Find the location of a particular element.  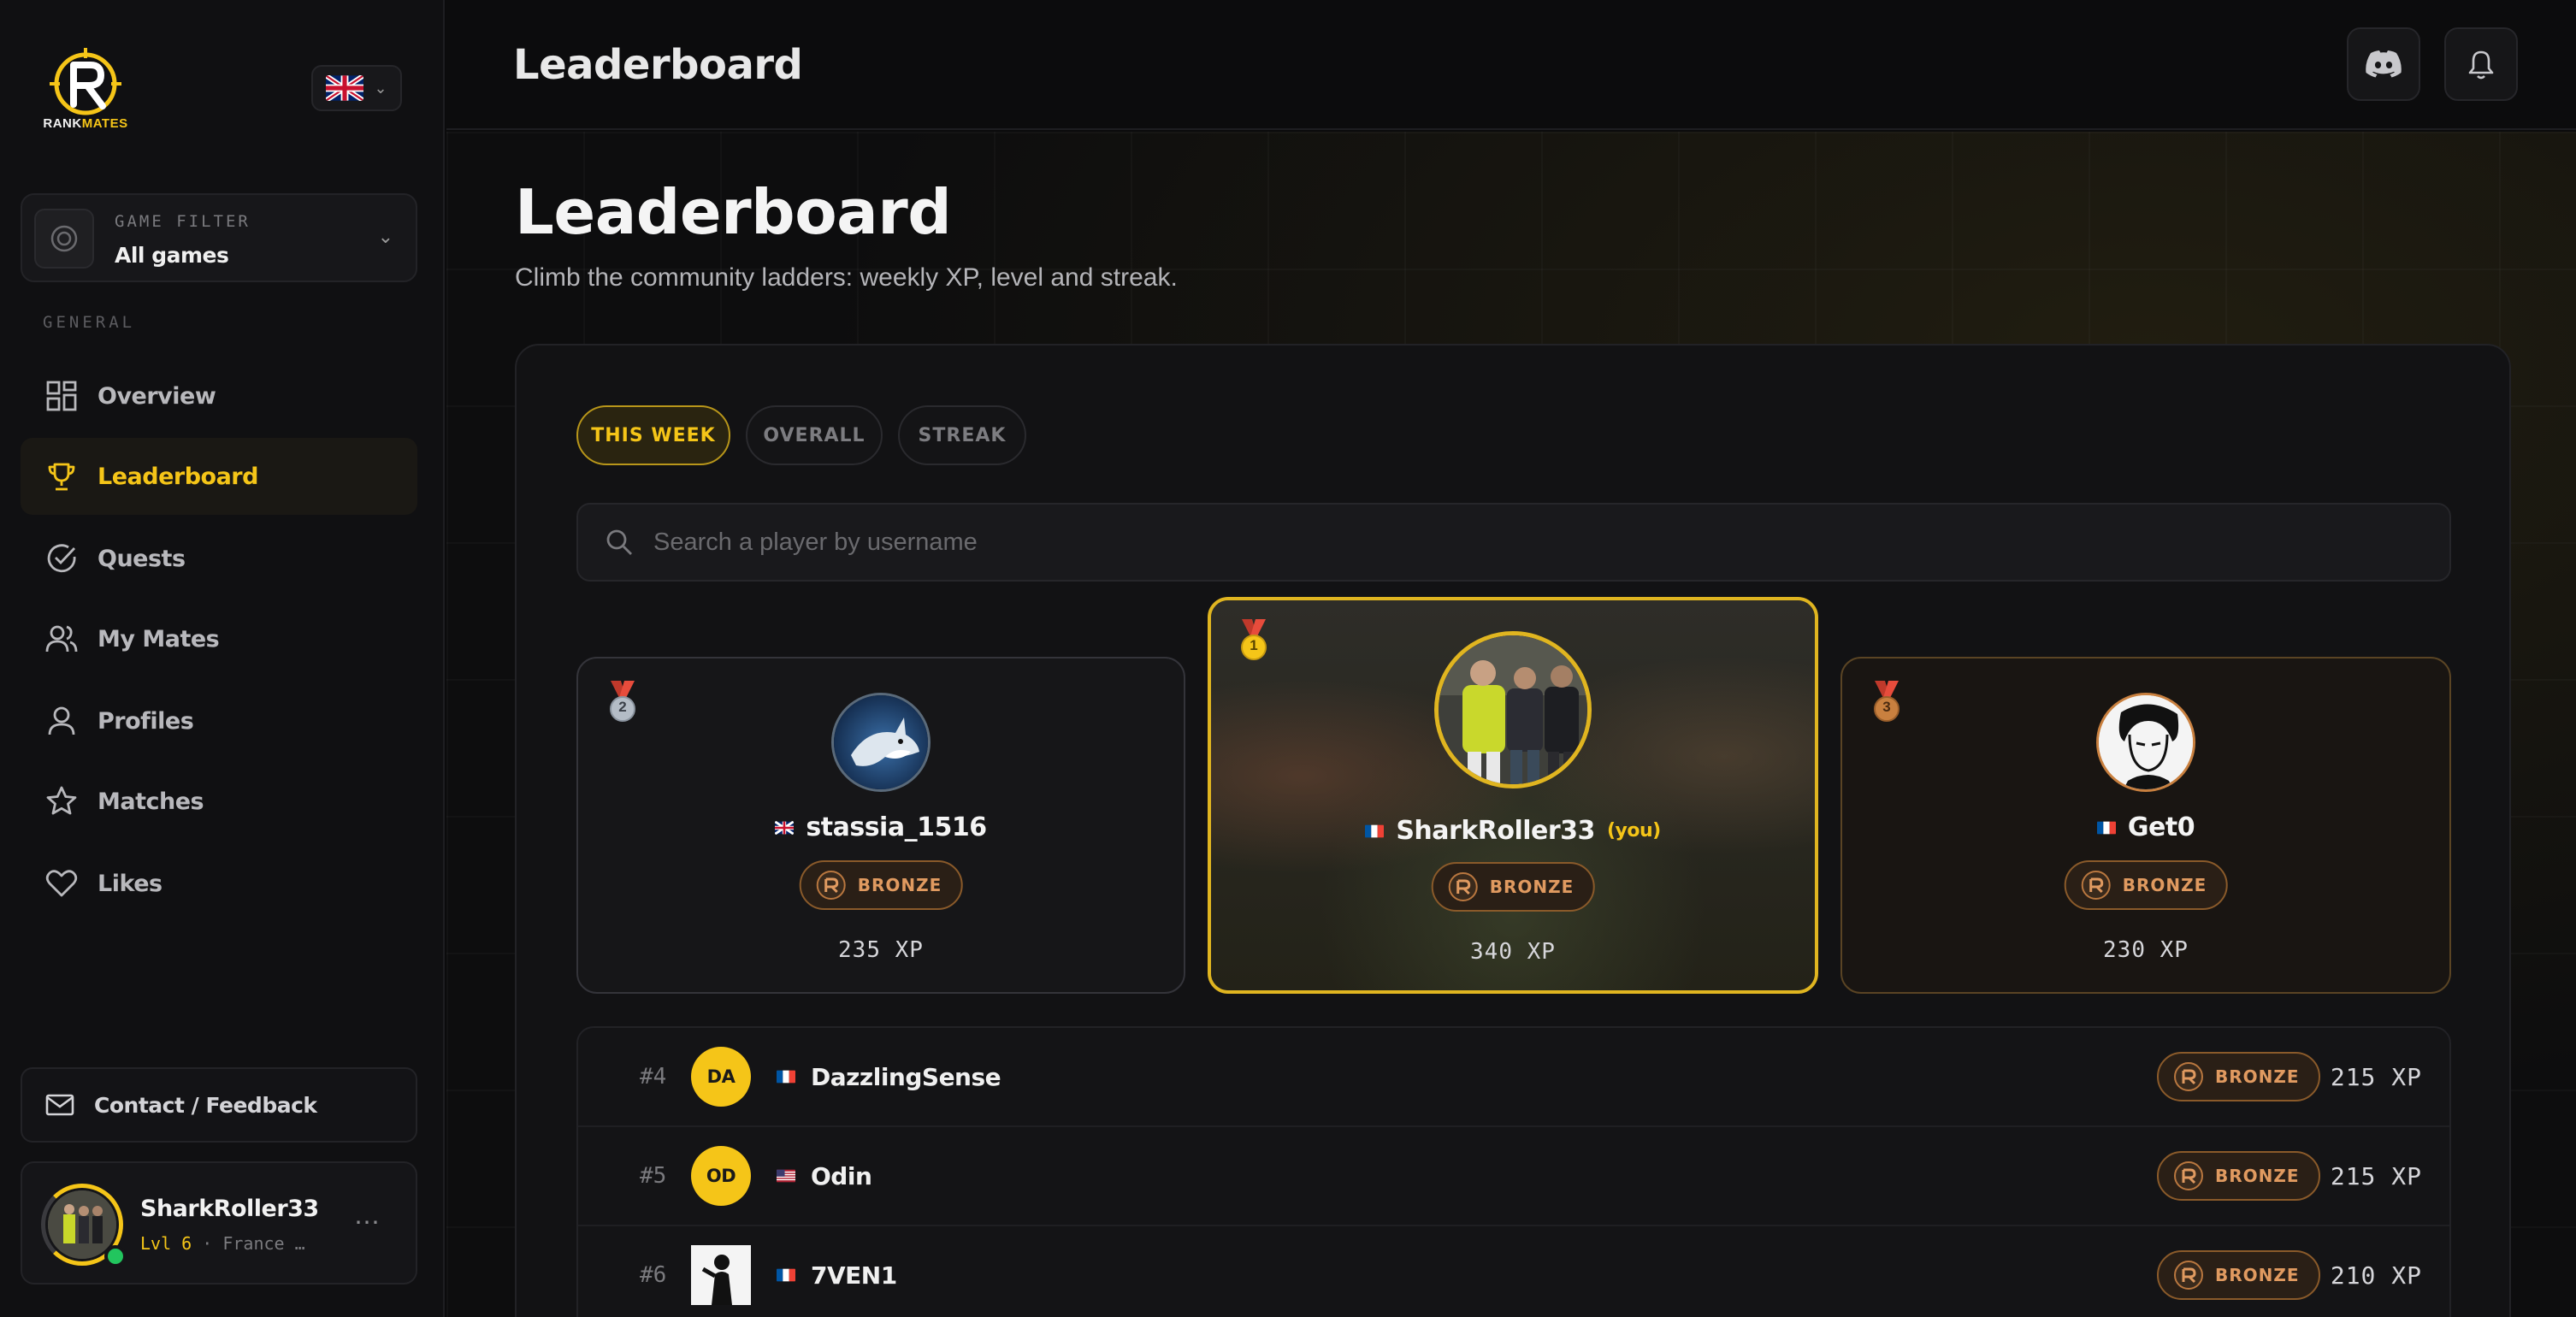

contact-feedback-label: Contact / Feedback is located at coordinates (205, 1105).